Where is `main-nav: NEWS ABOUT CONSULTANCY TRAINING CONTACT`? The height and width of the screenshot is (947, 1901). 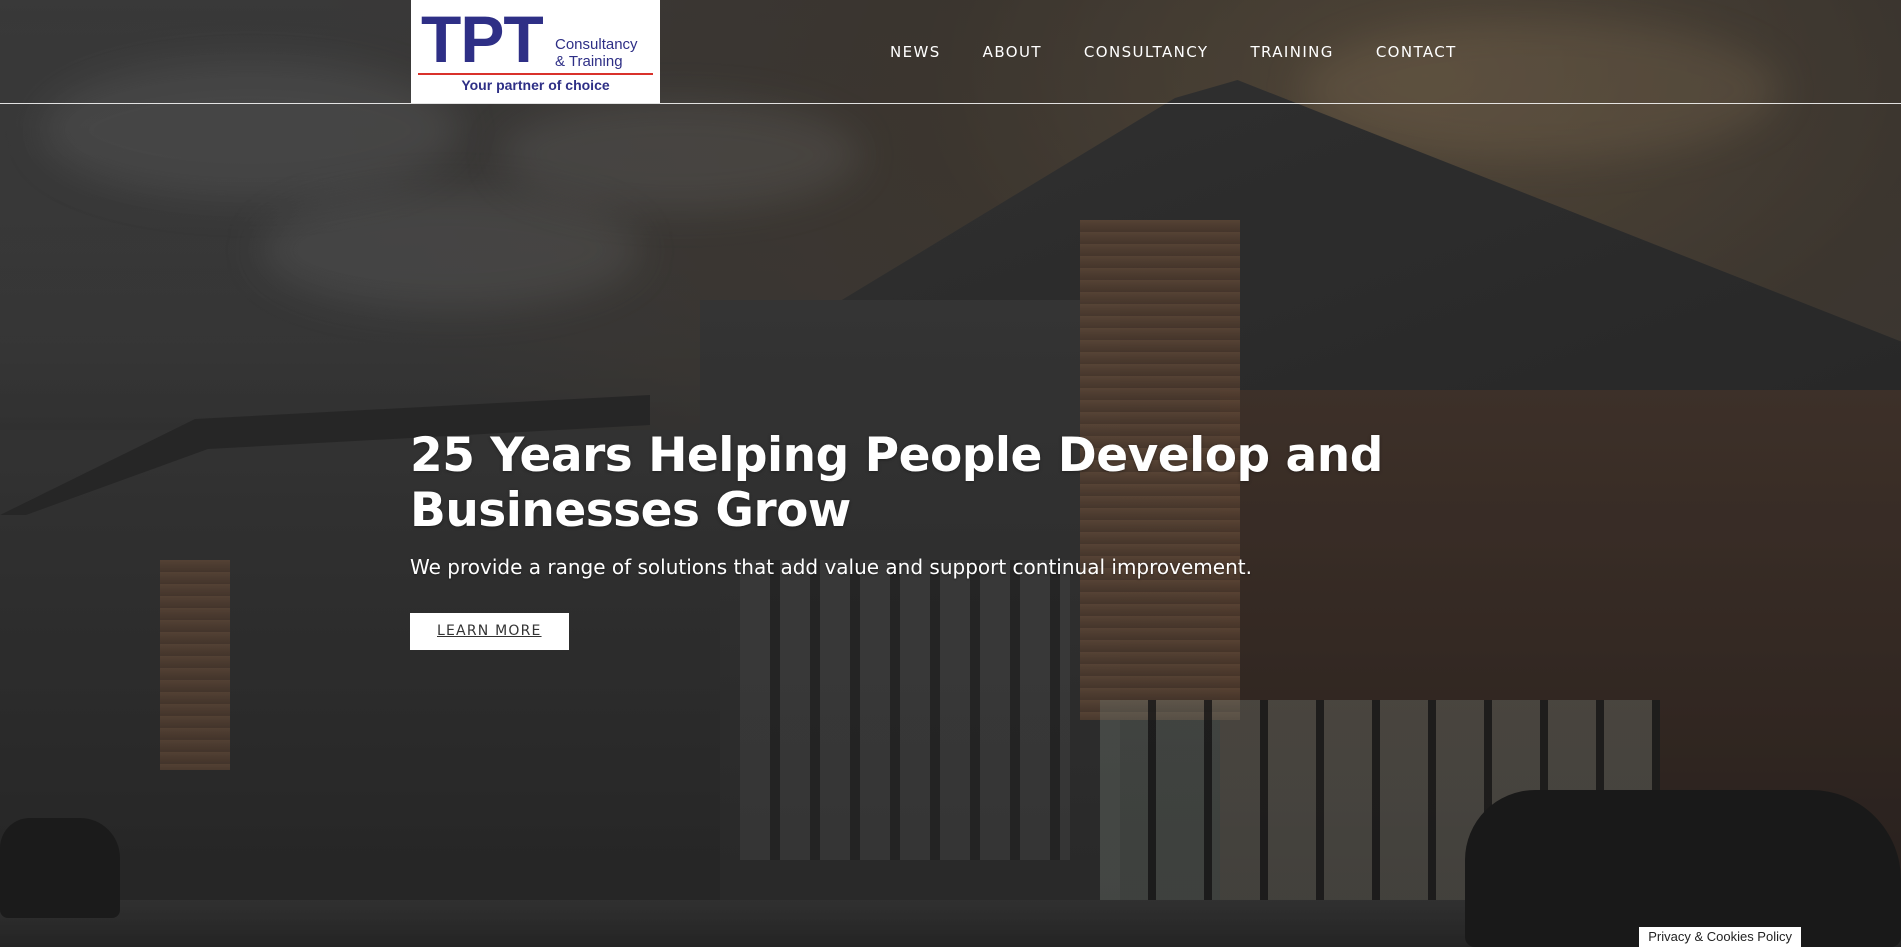
main-nav: NEWS ABOUT CONSULTANCY TRAINING CONTACT is located at coordinates (1173, 51).